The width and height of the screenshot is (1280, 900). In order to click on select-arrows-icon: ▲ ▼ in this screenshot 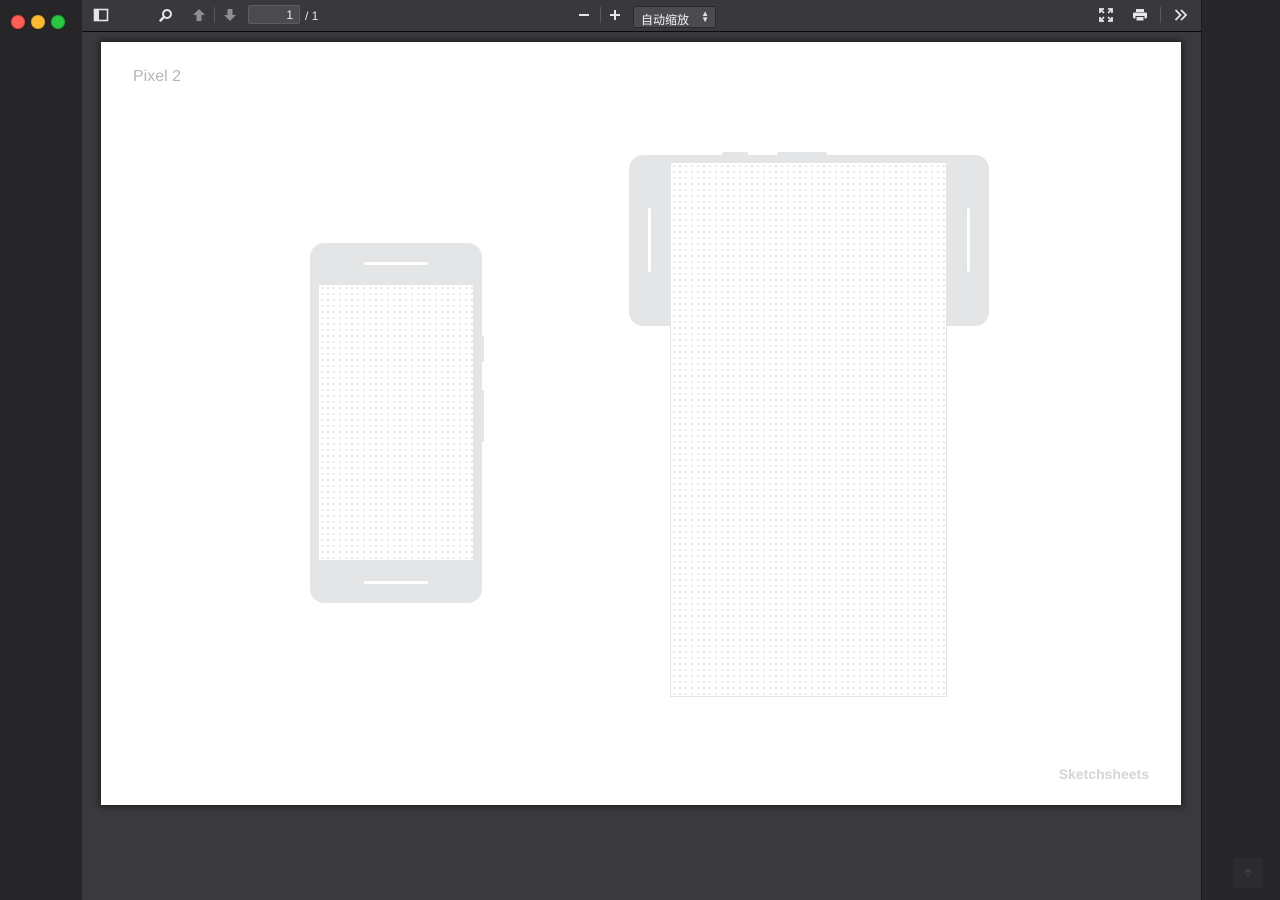, I will do `click(705, 16)`.